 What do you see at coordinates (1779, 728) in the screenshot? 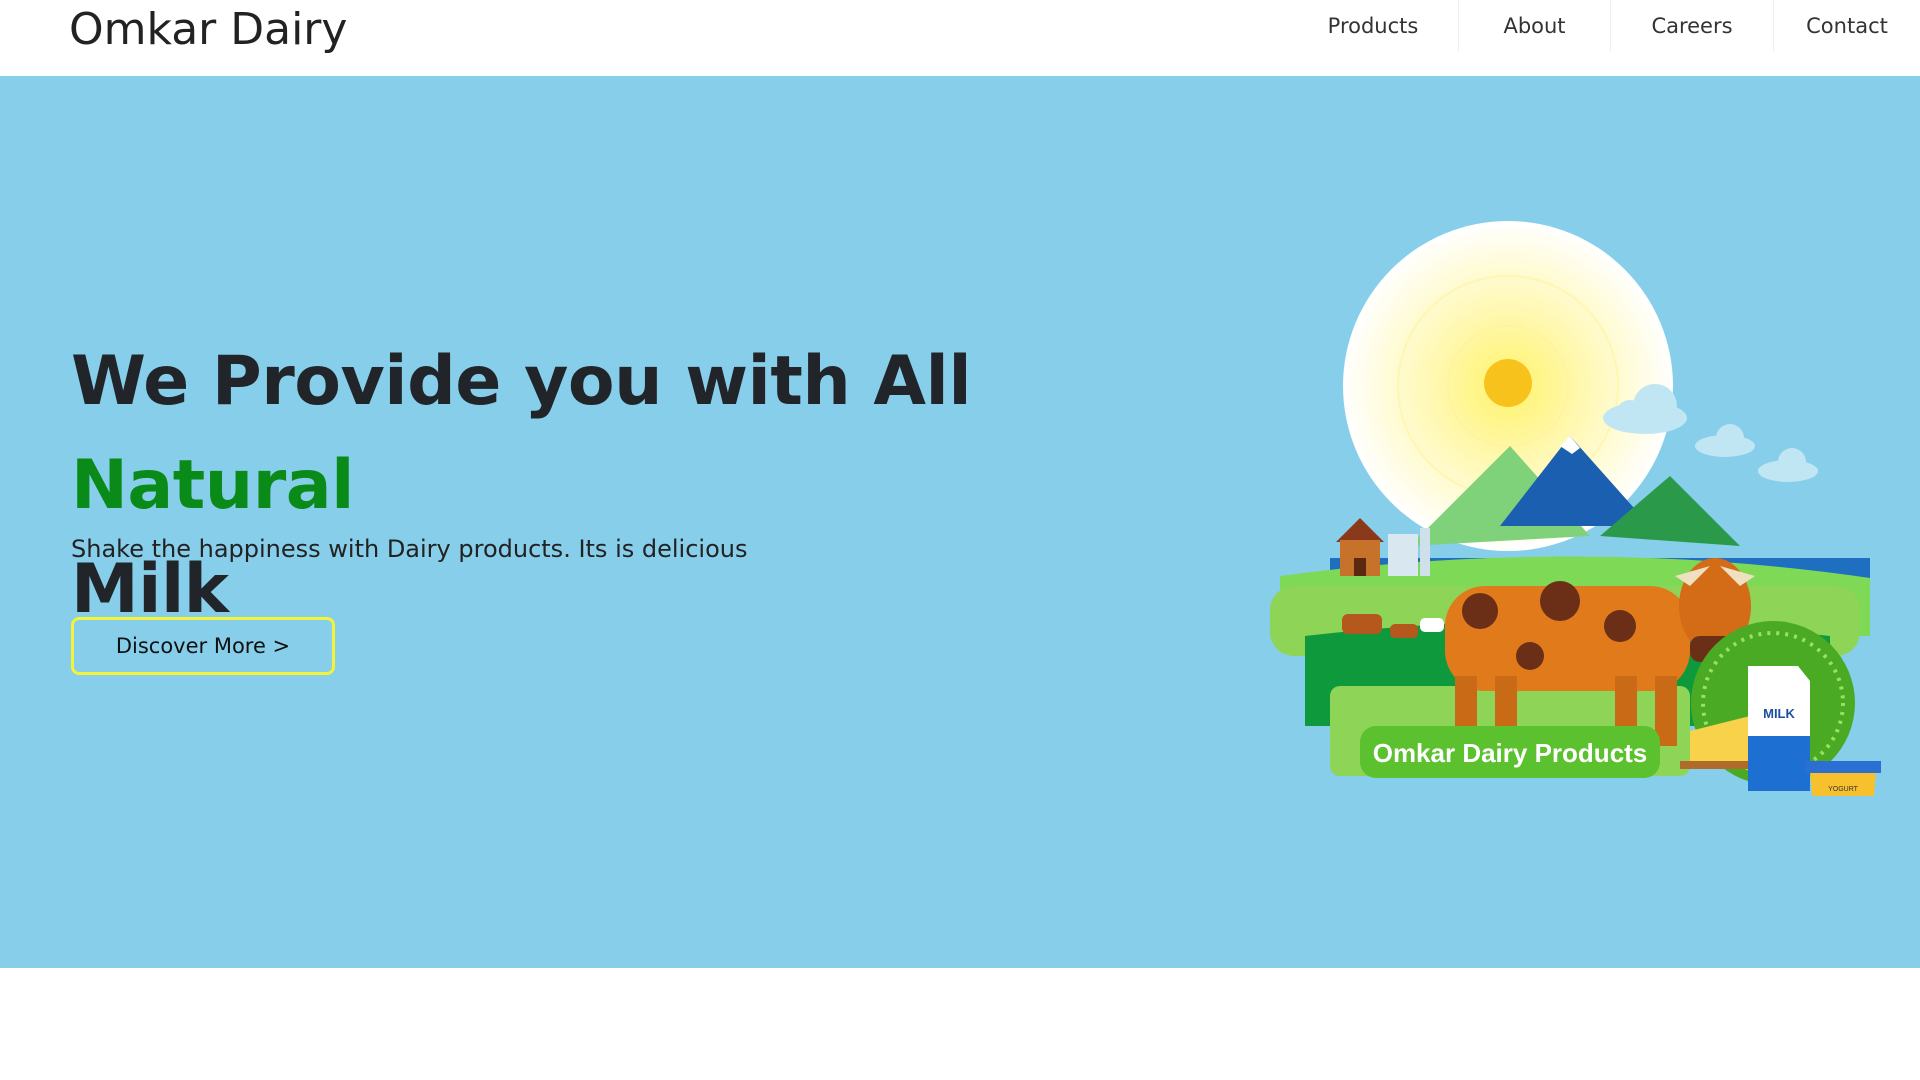
I see `milk-carton: MILK` at bounding box center [1779, 728].